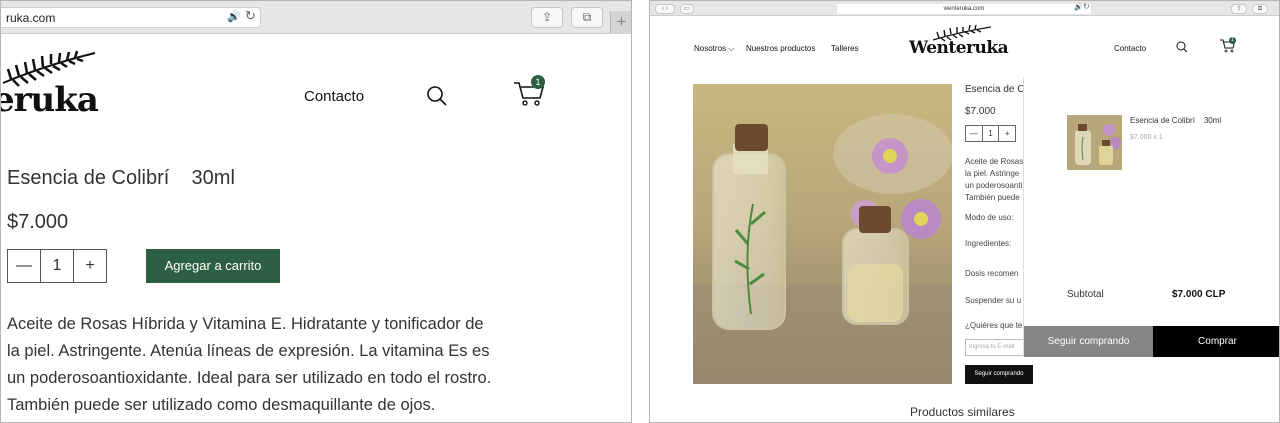  Describe the element at coordinates (131, 17) in the screenshot. I see `address-bar: ruka.com` at that location.